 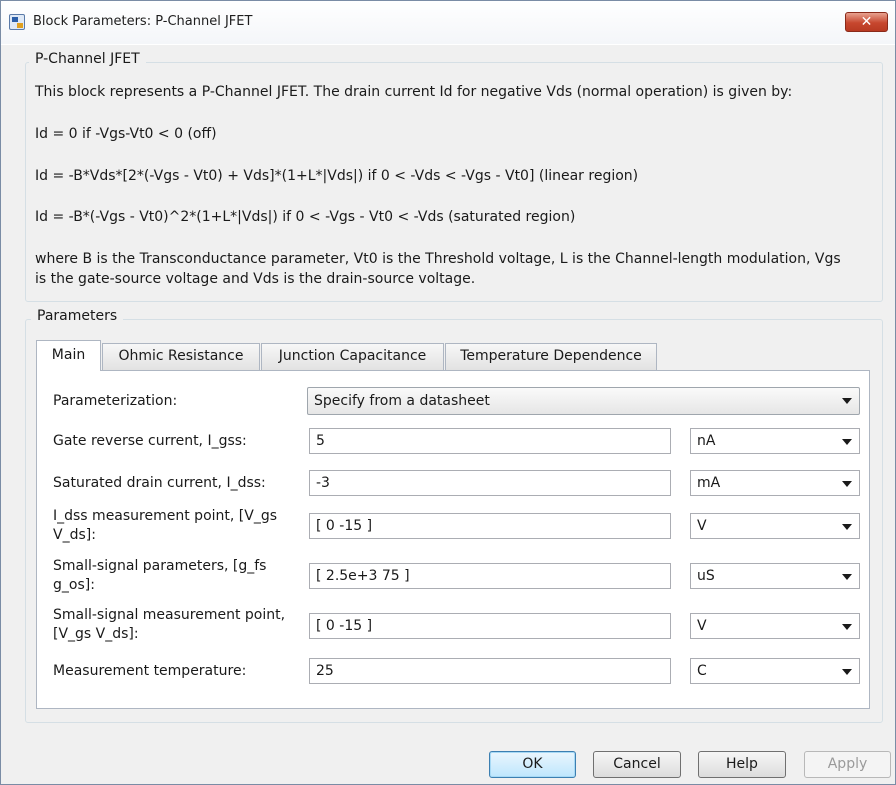 I want to click on description-legend: P-Channel JFET, so click(x=87, y=59).